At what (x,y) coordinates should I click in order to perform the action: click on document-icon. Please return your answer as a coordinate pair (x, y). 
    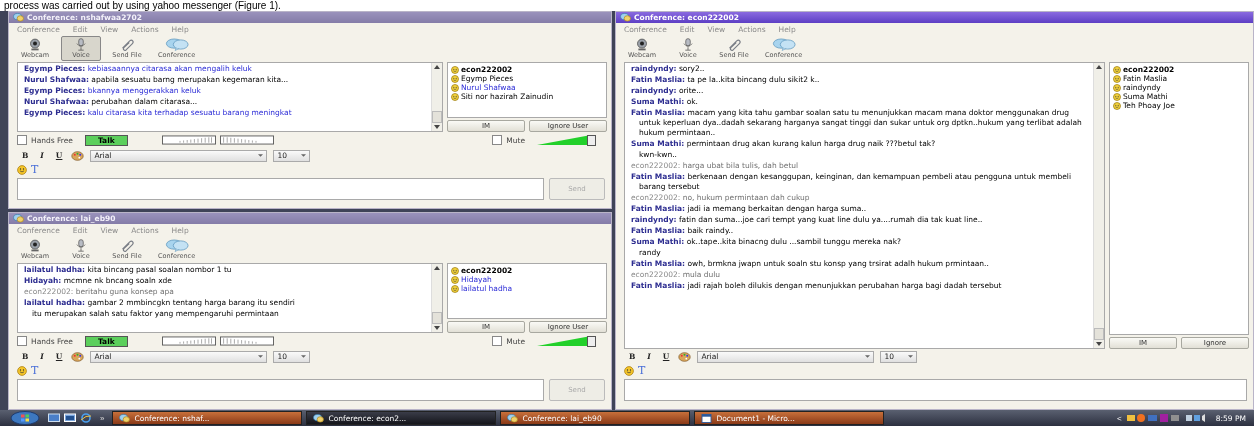
    Looking at the image, I should click on (707, 418).